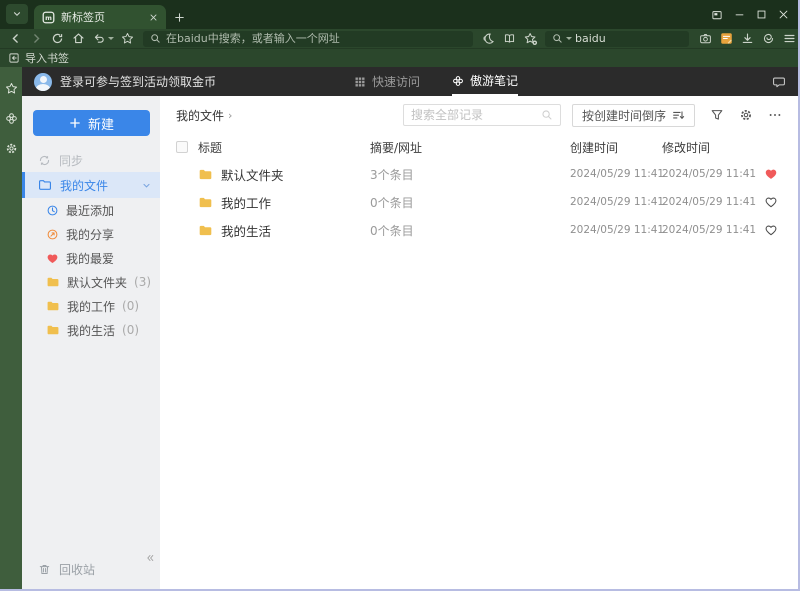 The height and width of the screenshot is (591, 800). I want to click on forward-button, so click(36, 38).